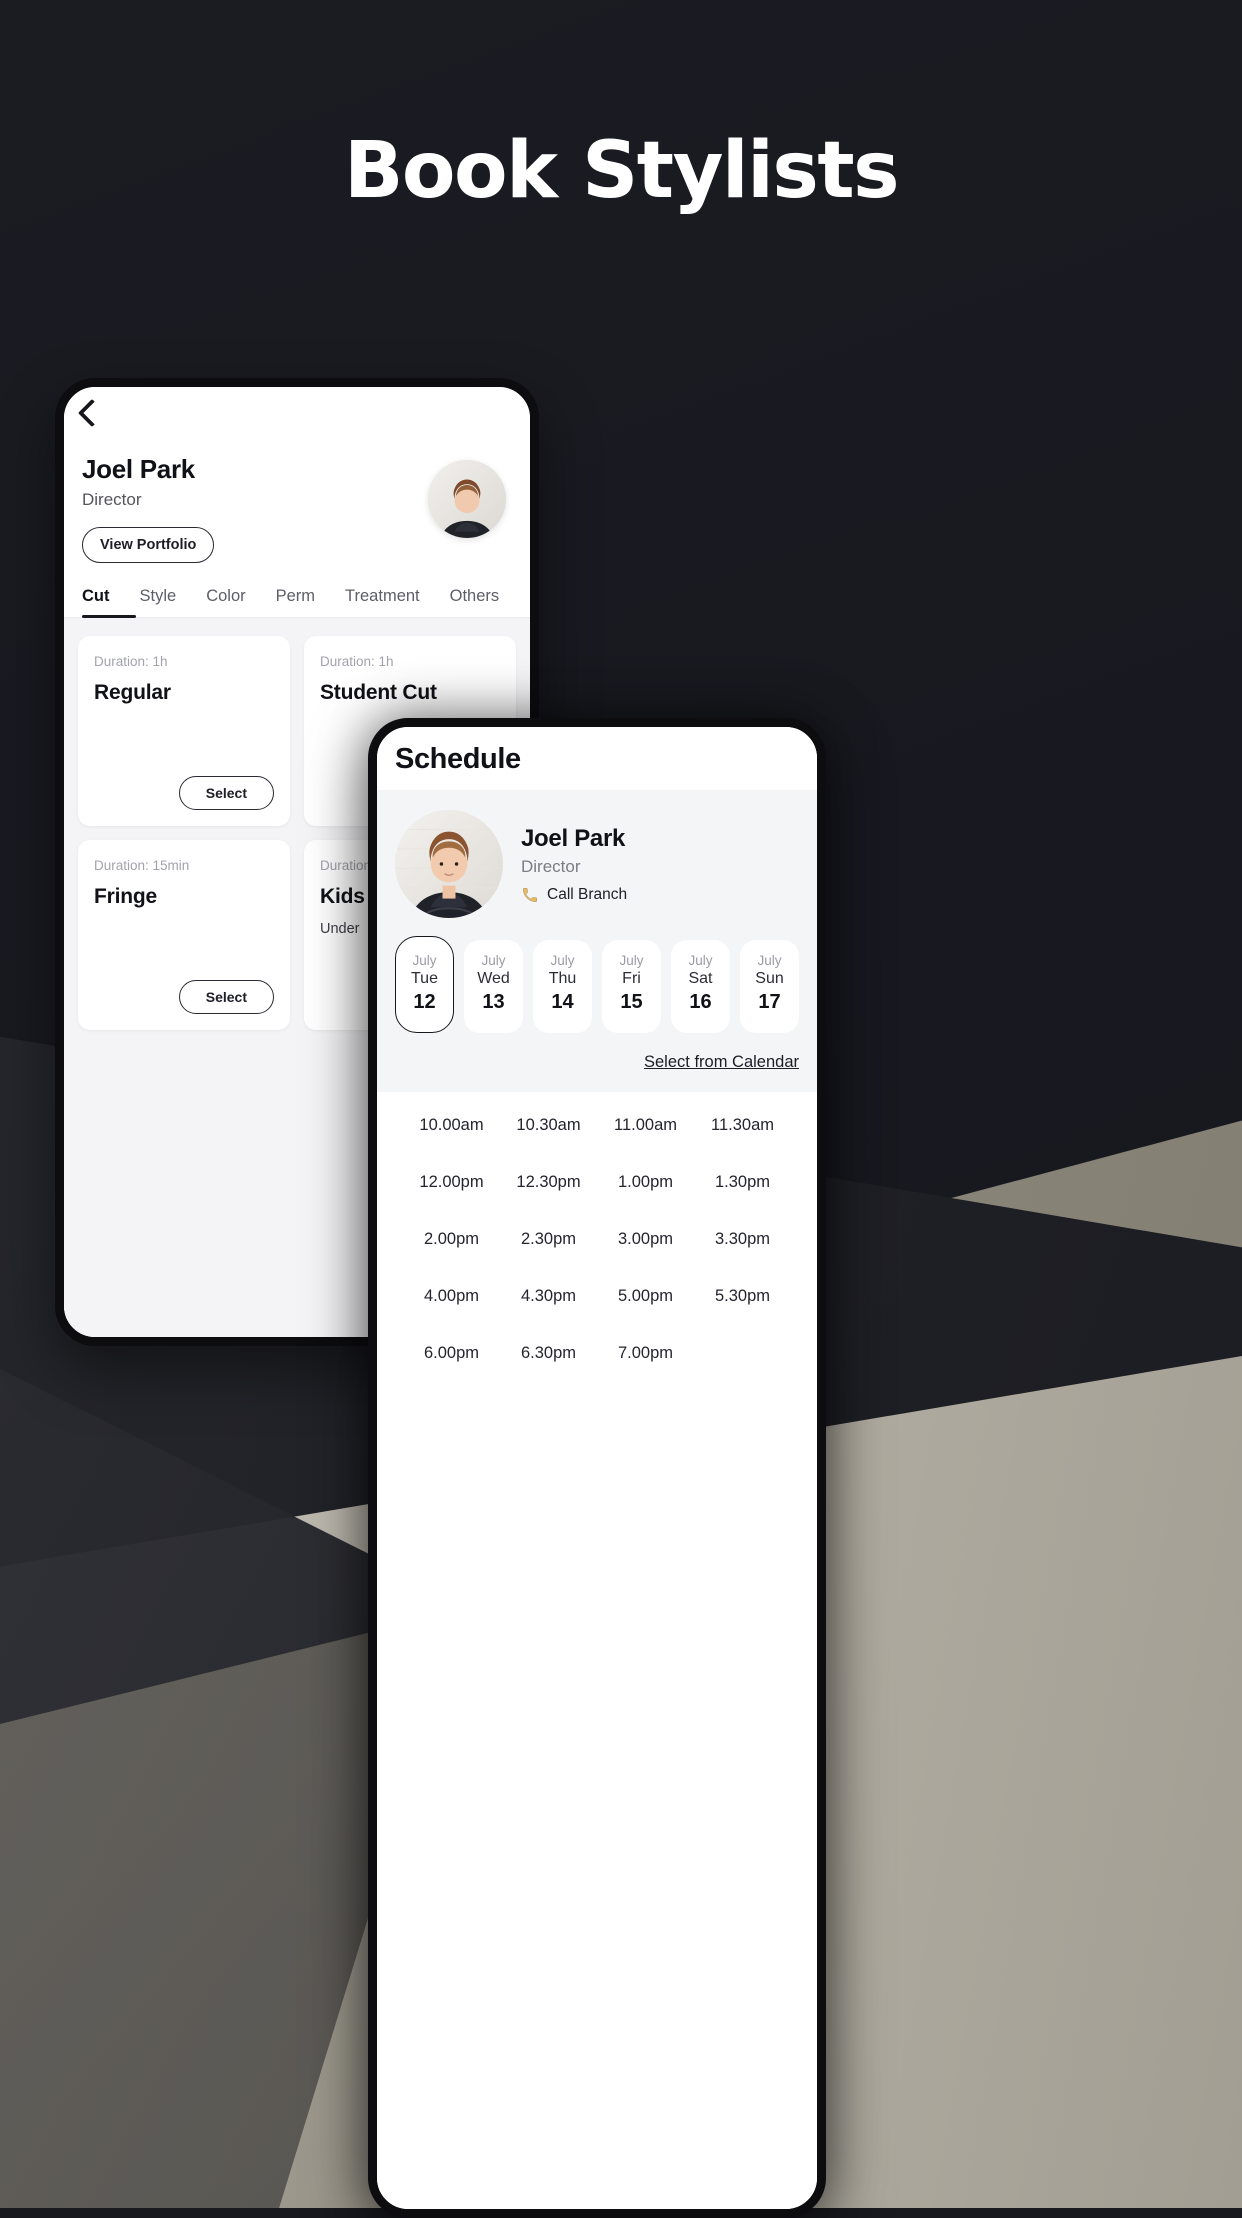 The height and width of the screenshot is (2218, 1242). I want to click on date-chip-17: July Sun 17, so click(769, 986).